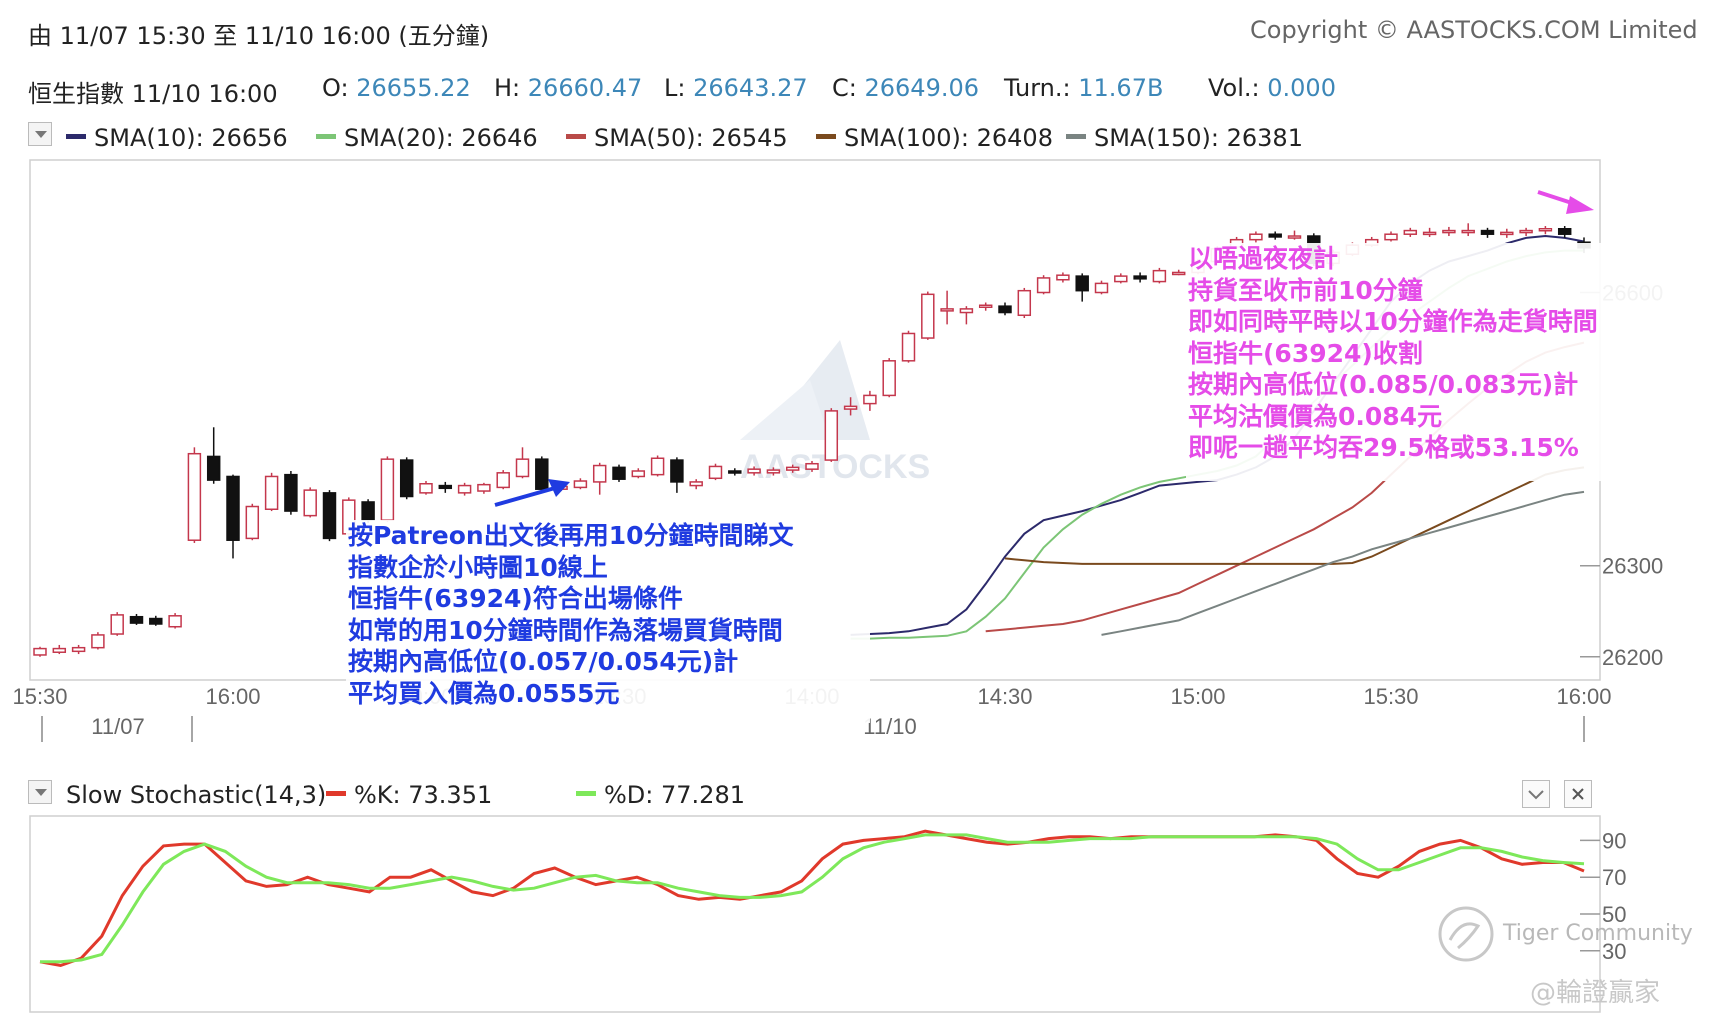 The height and width of the screenshot is (1028, 1710). Describe the element at coordinates (1315, 416) in the screenshot. I see `note-line: 平均沽價價為0.084元` at that location.